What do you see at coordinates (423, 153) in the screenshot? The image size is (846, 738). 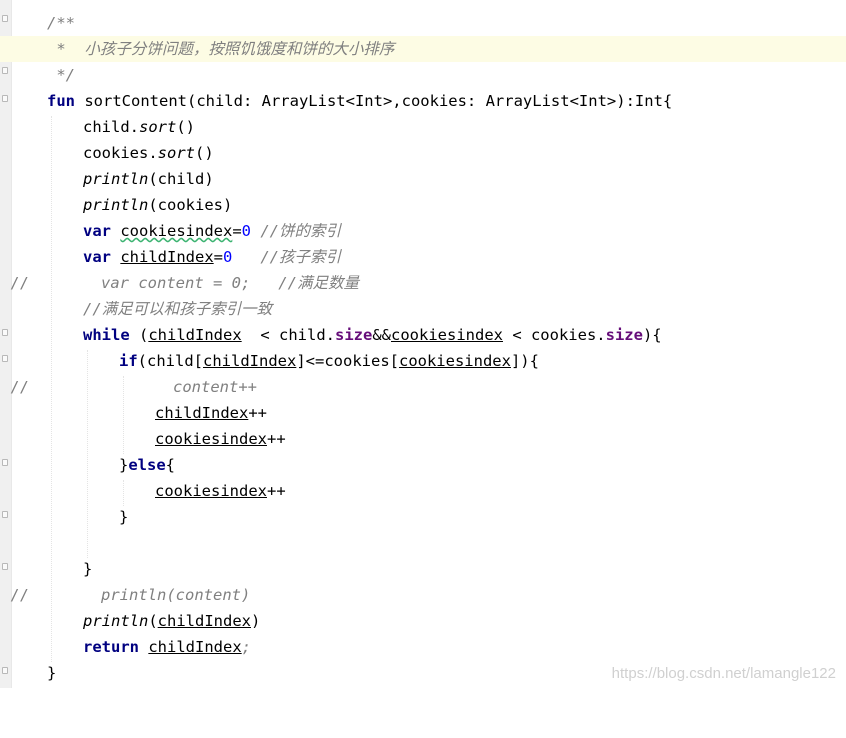 I see `code-line: cookies.sort()` at bounding box center [423, 153].